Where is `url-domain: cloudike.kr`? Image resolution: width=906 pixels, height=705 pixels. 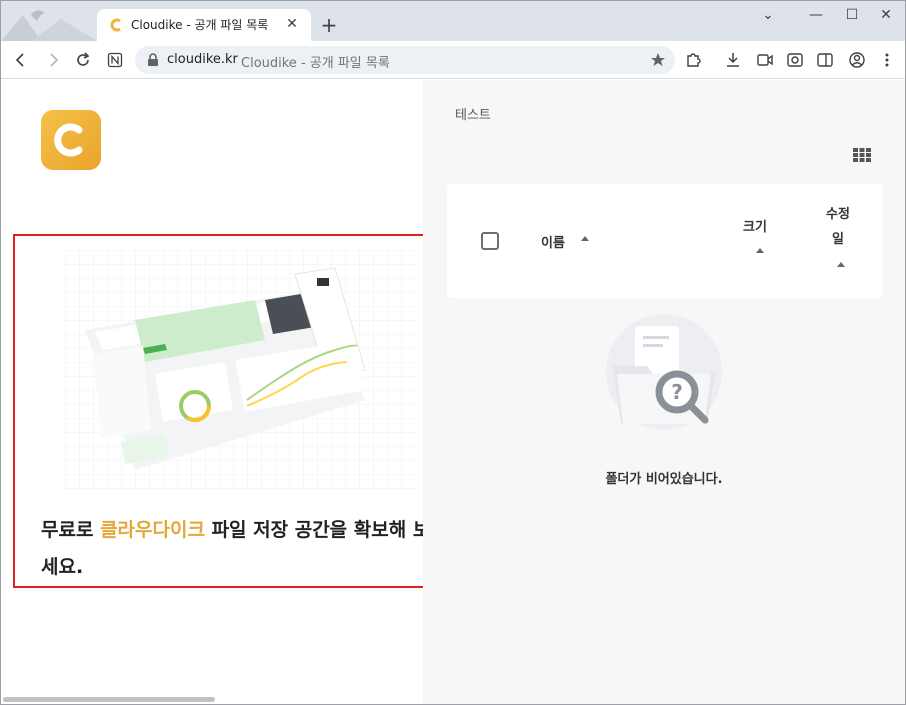 url-domain: cloudike.kr is located at coordinates (202, 59).